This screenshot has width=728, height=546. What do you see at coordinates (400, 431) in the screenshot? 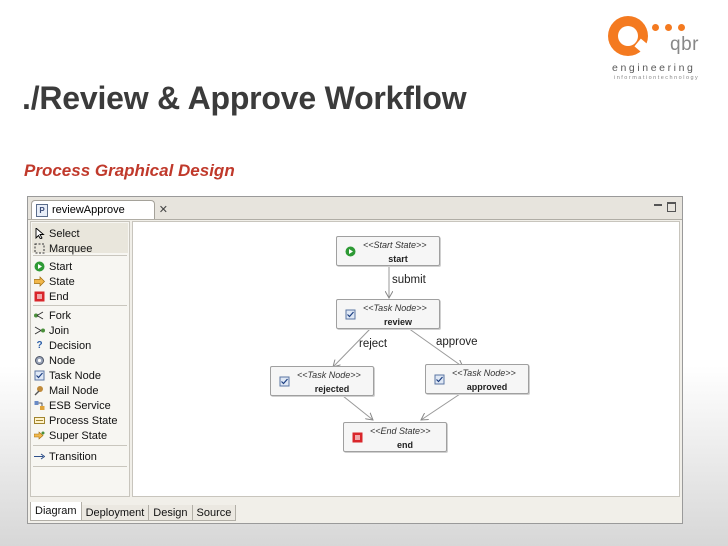
I see `node-stereotype: <<End State>>` at bounding box center [400, 431].